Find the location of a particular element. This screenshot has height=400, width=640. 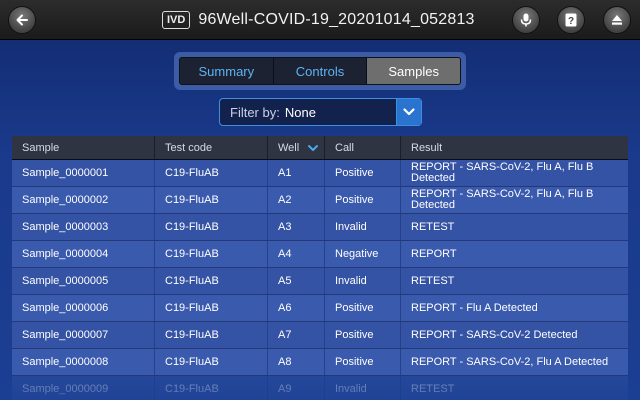

table-row: Sample_0000004 C19-FluAB A4 Negative REPORT is located at coordinates (320, 254).